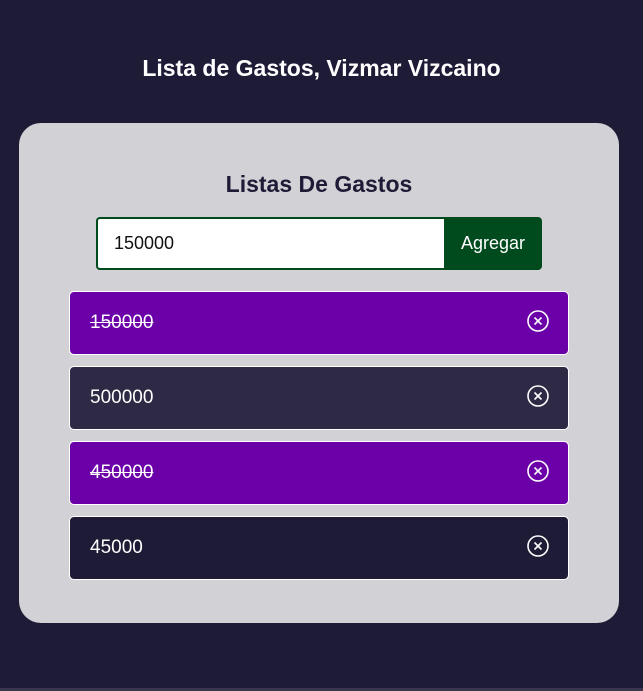  I want to click on card-title: Listas De Gastos, so click(319, 184).